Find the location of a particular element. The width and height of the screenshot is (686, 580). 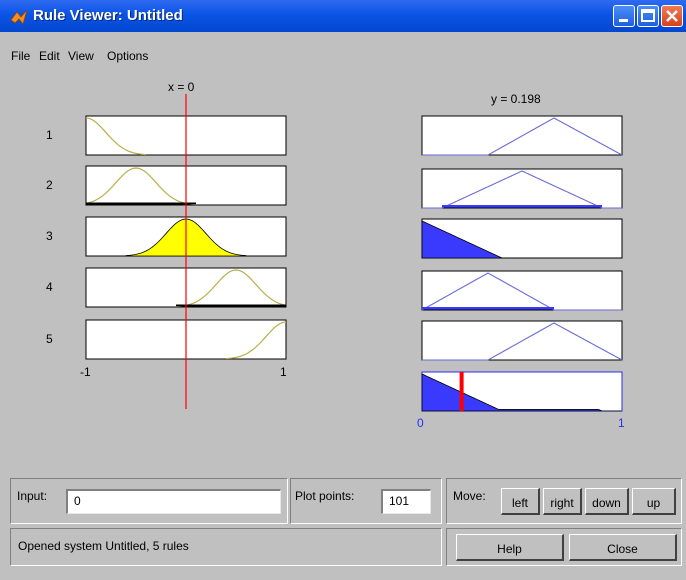

move-label: Move: is located at coordinates (469, 496).